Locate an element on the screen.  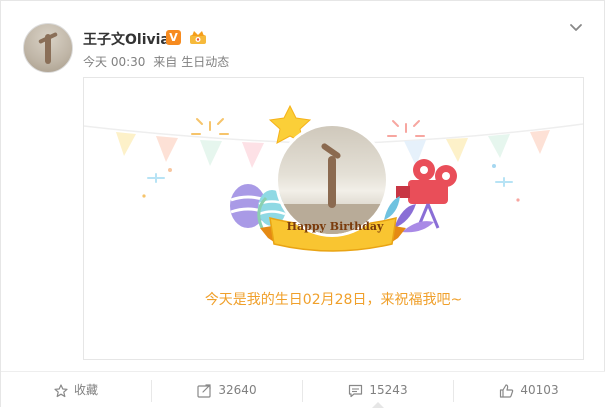
star-icon is located at coordinates (61, 390).